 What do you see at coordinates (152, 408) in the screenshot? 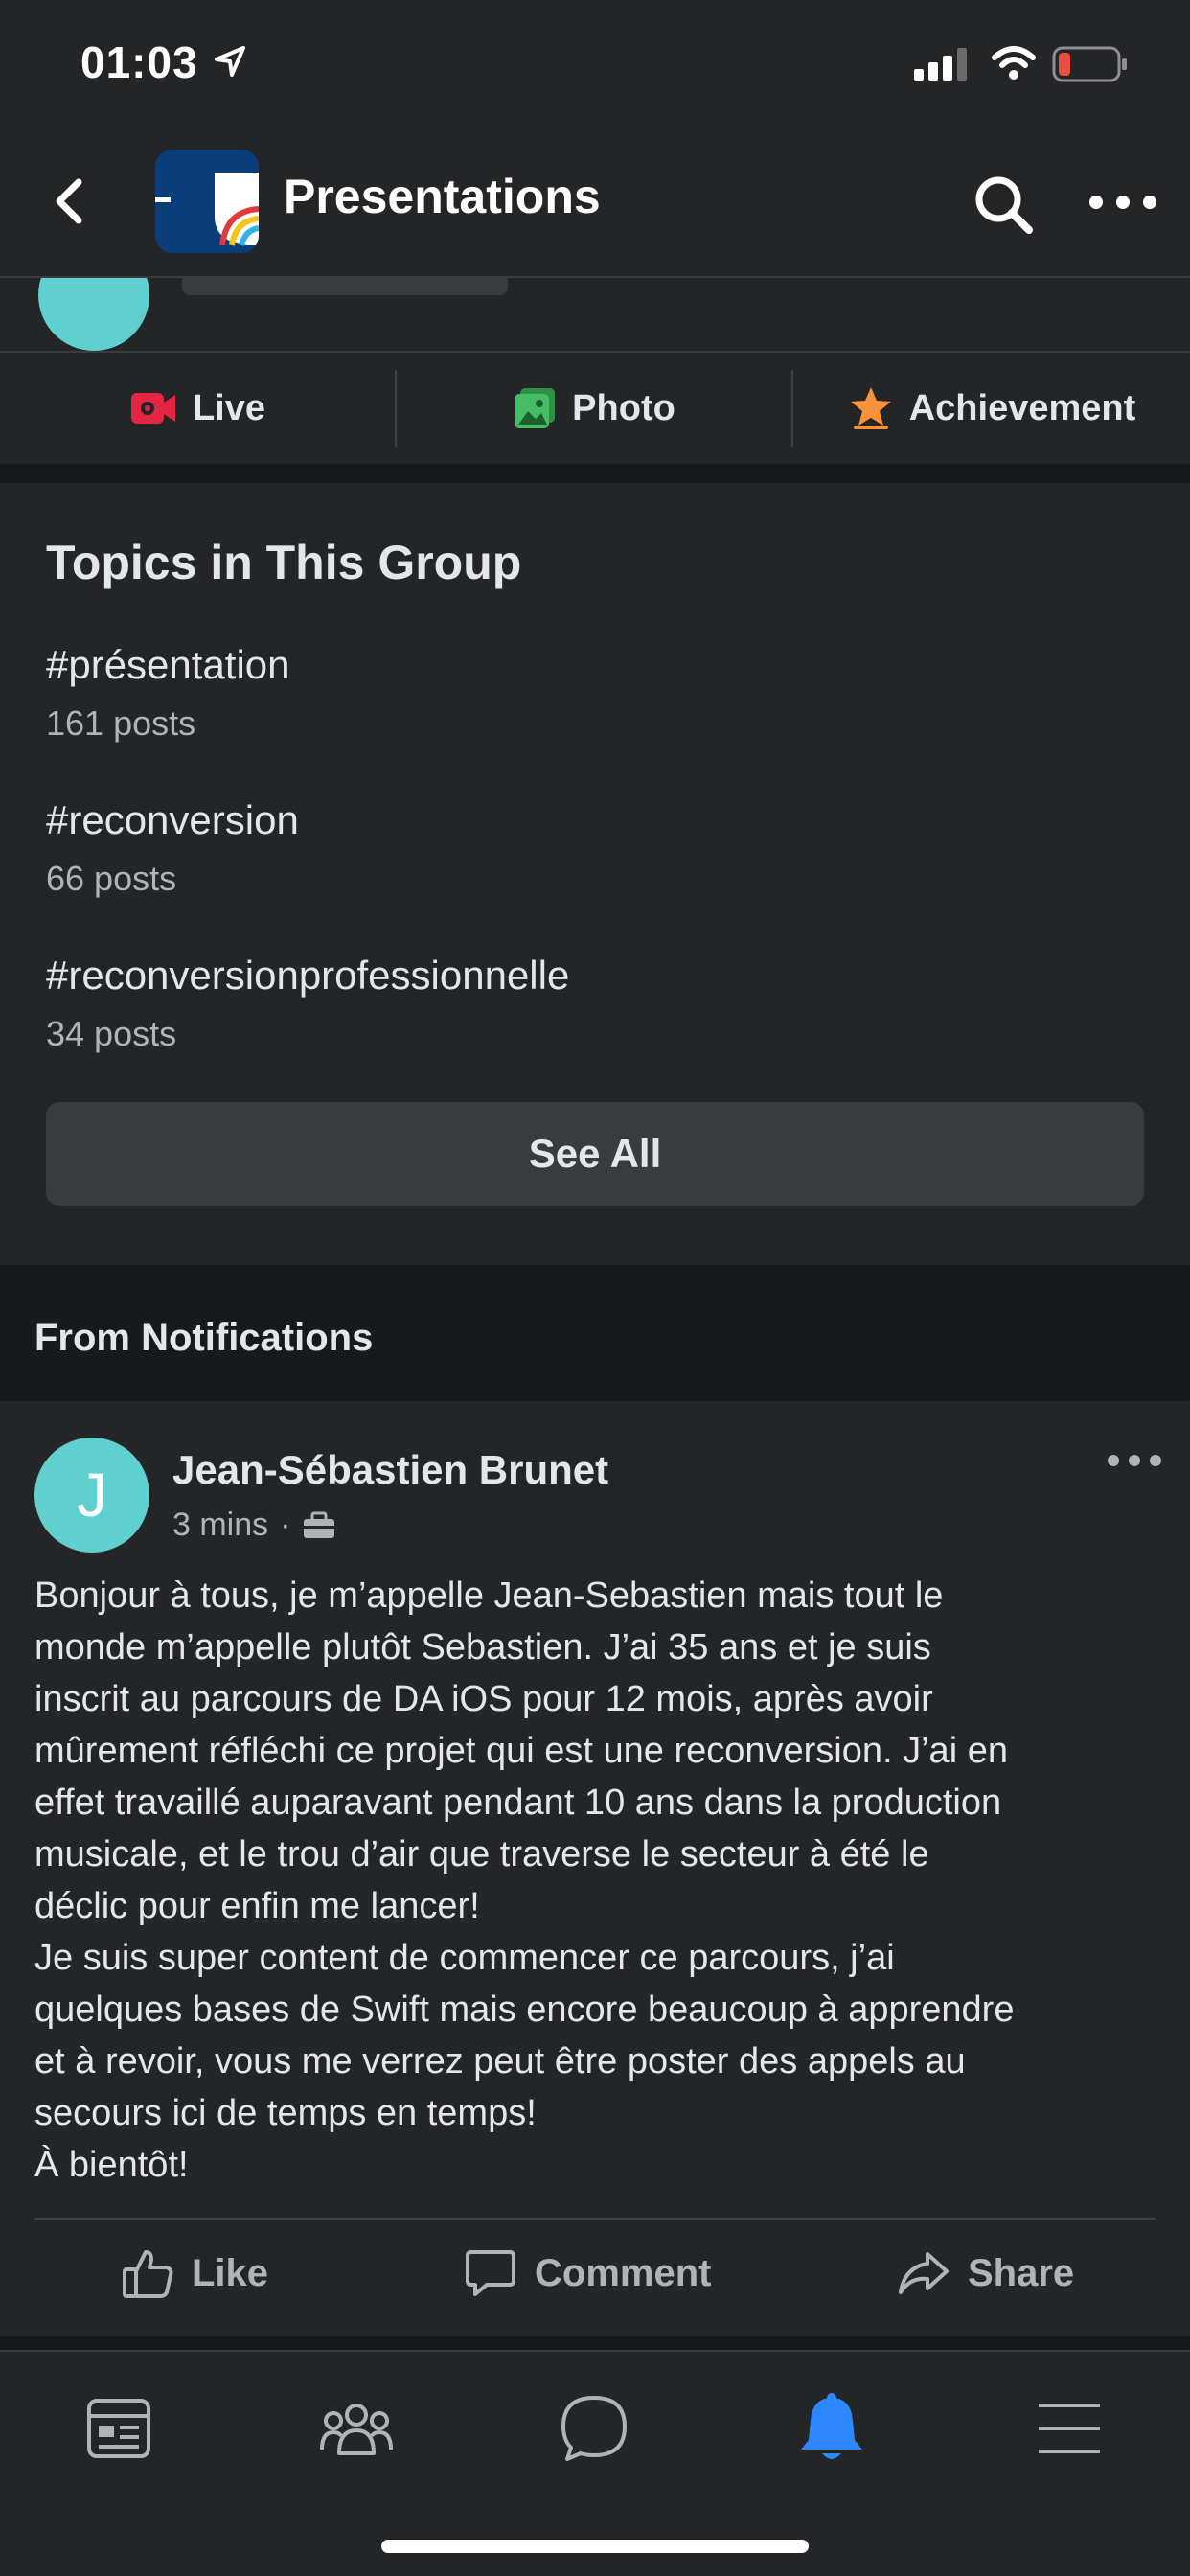
I see `live-video-icon` at bounding box center [152, 408].